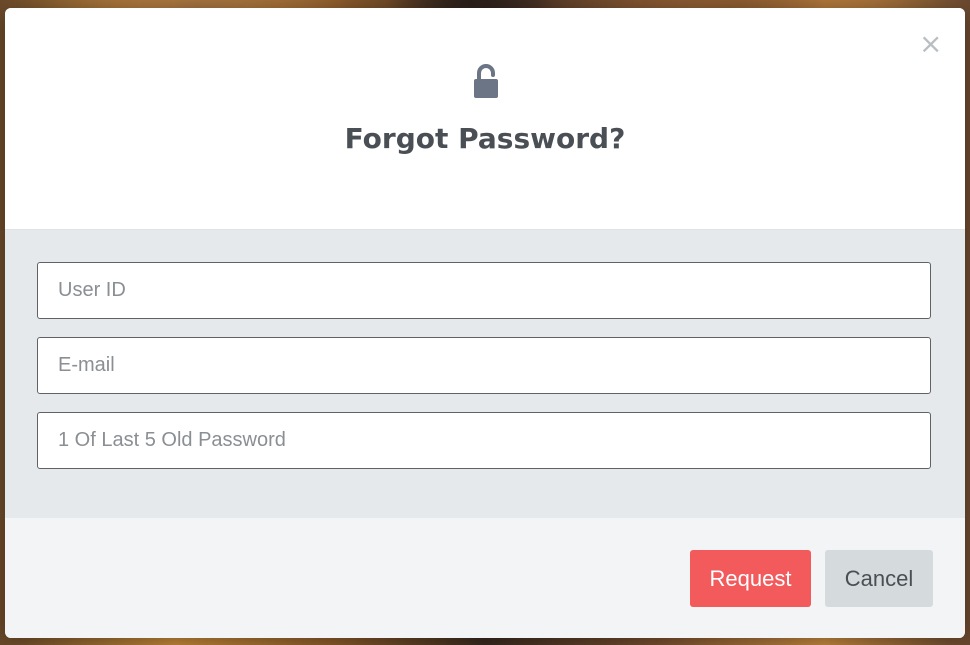 The image size is (970, 645). I want to click on user-id-input, so click(484, 290).